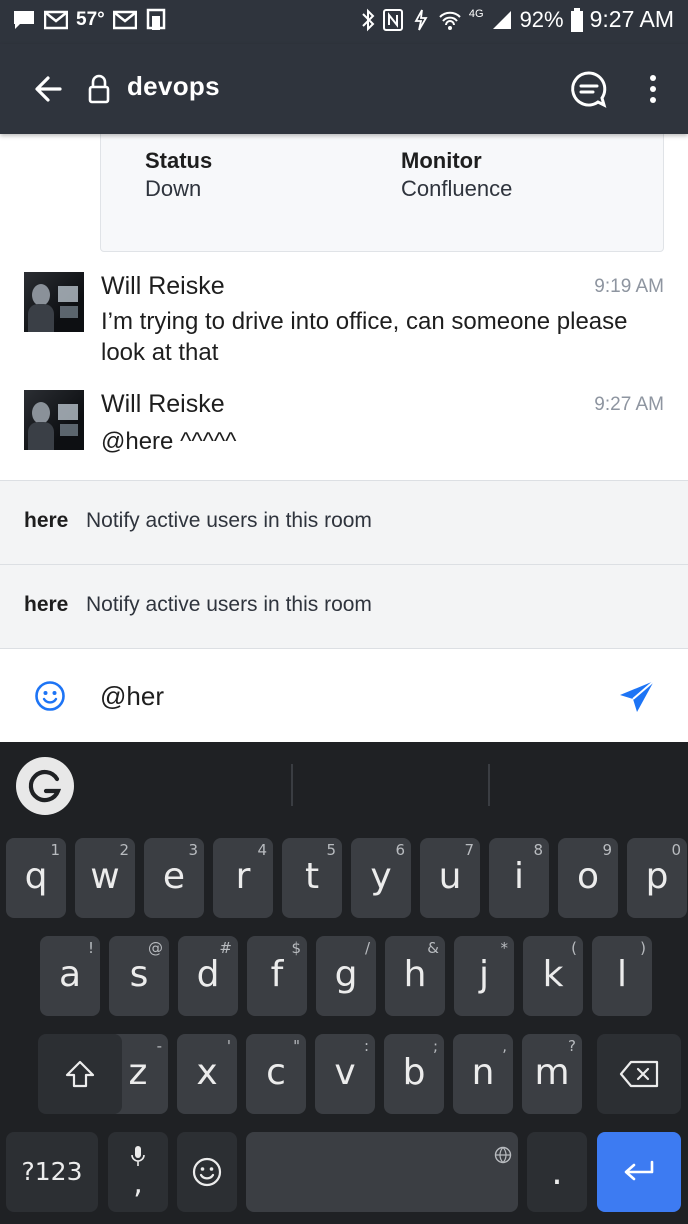 The image size is (688, 1224). I want to click on attachment-field-status: Status Down, so click(178, 175).